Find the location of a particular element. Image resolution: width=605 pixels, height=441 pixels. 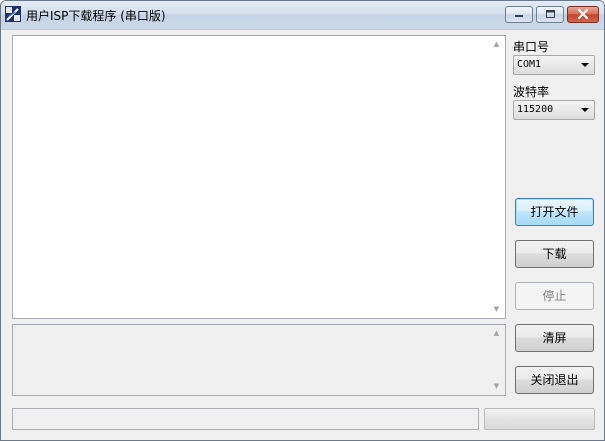

window-title: 用户ISP下载程序 (串口版) is located at coordinates (96, 16).